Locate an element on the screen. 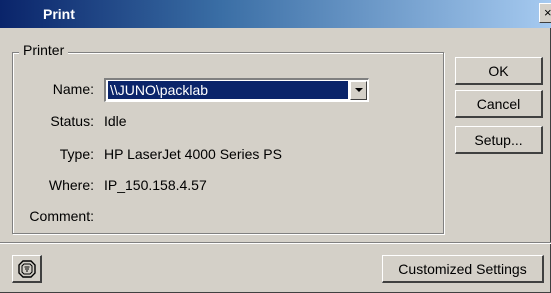 The width and height of the screenshot is (551, 293). status-label: Status: is located at coordinates (72, 121).